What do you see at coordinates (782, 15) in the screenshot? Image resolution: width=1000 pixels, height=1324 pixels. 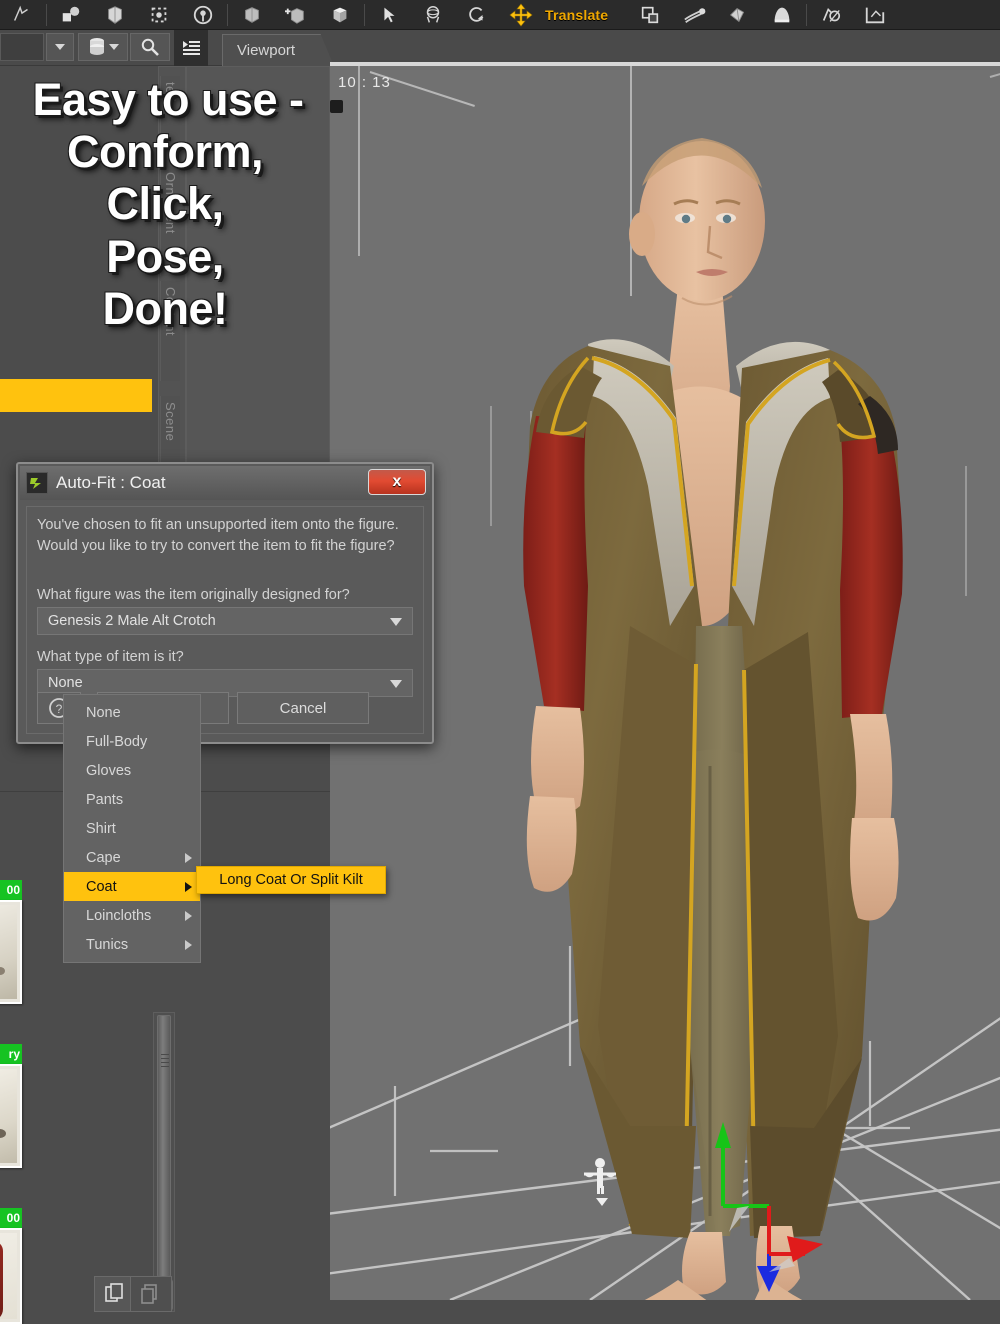 I see `spotlight-icon` at bounding box center [782, 15].